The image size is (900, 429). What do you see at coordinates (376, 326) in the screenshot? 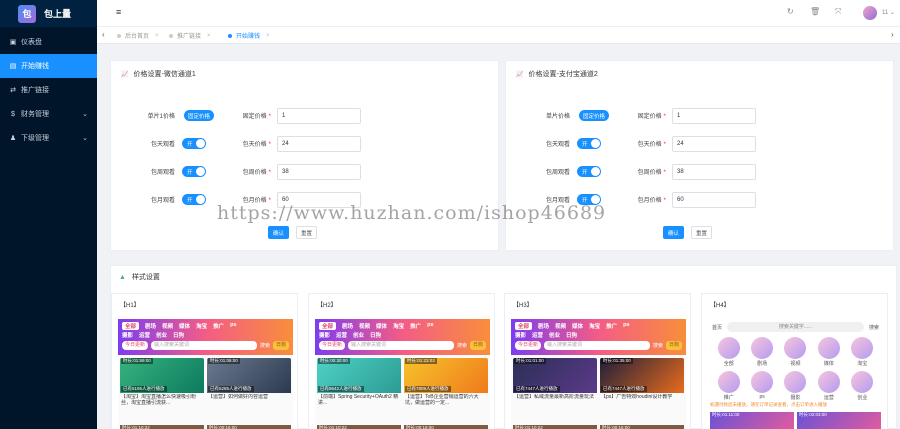
I see `preview-categories: 全部 剧场 视频 媒体 淘宝 推广 ps` at bounding box center [376, 326].